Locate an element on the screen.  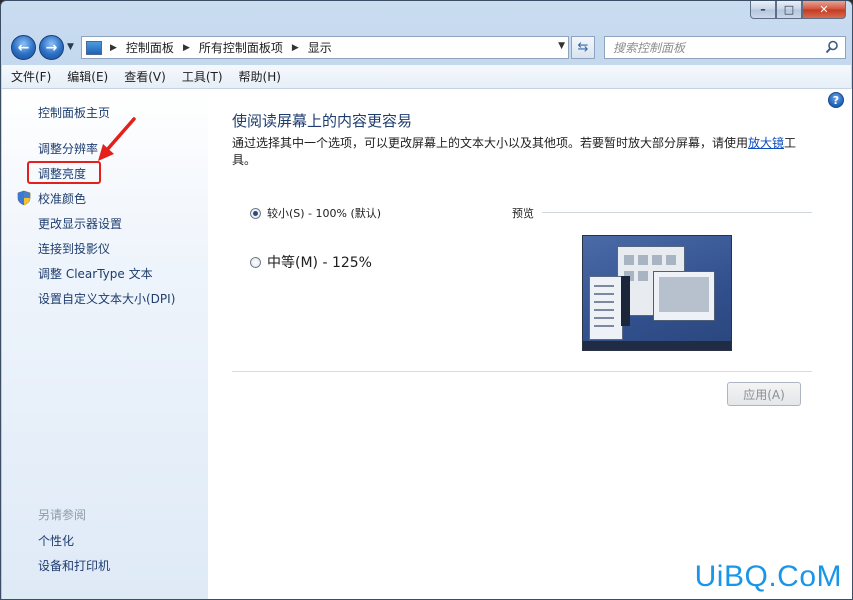
preview-taskbar is located at coordinates (657, 345).